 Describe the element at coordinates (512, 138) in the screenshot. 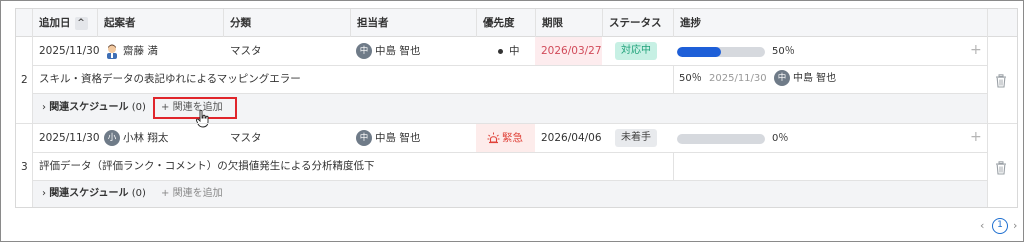

I see `priority-label: 緊急` at that location.